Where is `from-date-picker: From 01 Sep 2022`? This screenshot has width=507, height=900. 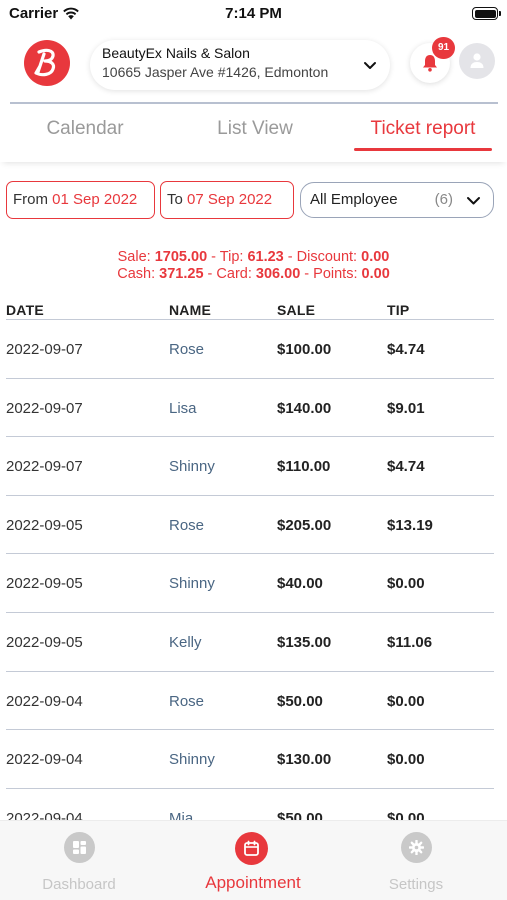
from-date-picker: From 01 Sep 2022 is located at coordinates (80, 200).